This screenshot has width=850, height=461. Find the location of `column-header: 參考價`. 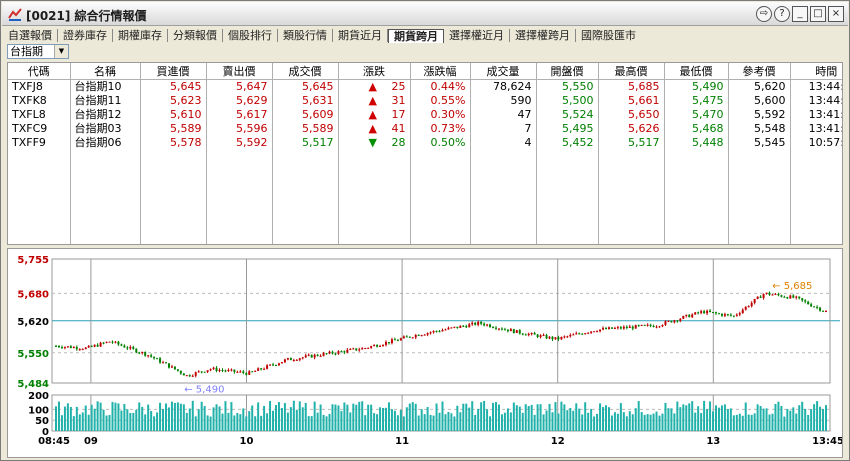

column-header: 參考價 is located at coordinates (759, 71).